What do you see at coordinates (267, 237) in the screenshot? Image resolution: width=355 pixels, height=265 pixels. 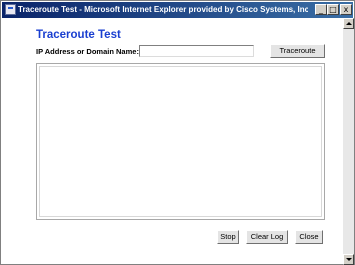 I see `clear-log-button: Clear Log` at bounding box center [267, 237].